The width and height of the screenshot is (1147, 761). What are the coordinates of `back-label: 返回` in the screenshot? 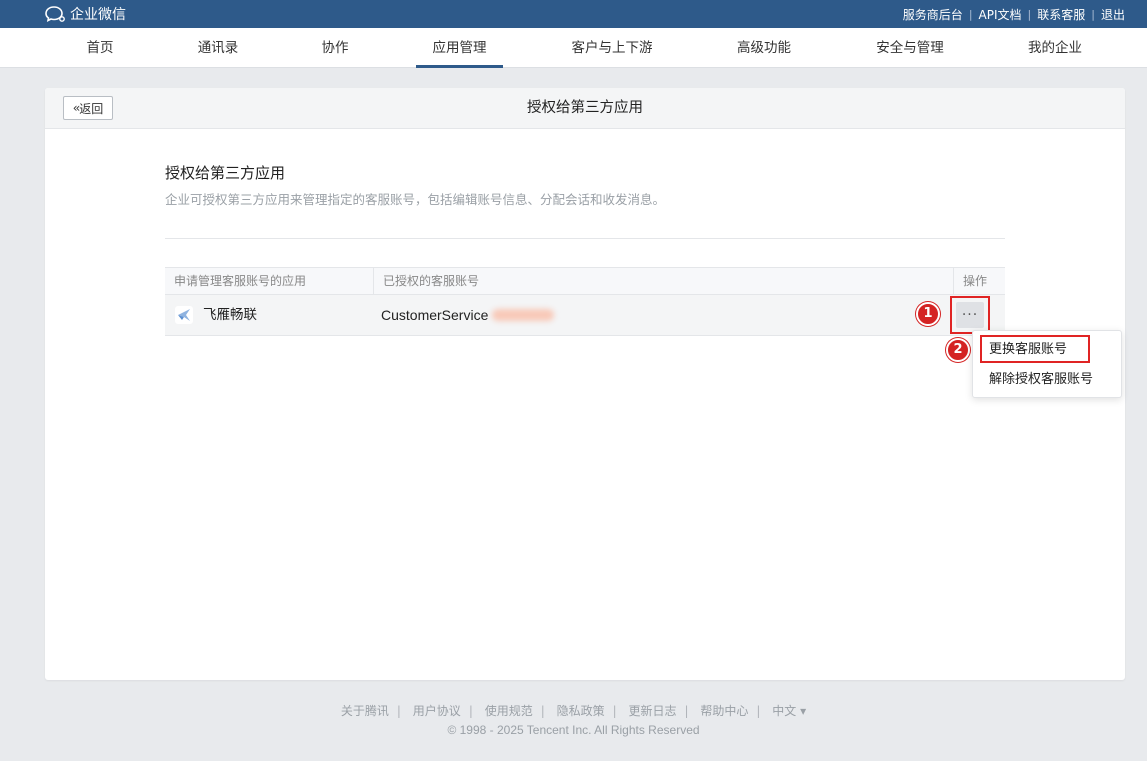 It's located at (91, 108).